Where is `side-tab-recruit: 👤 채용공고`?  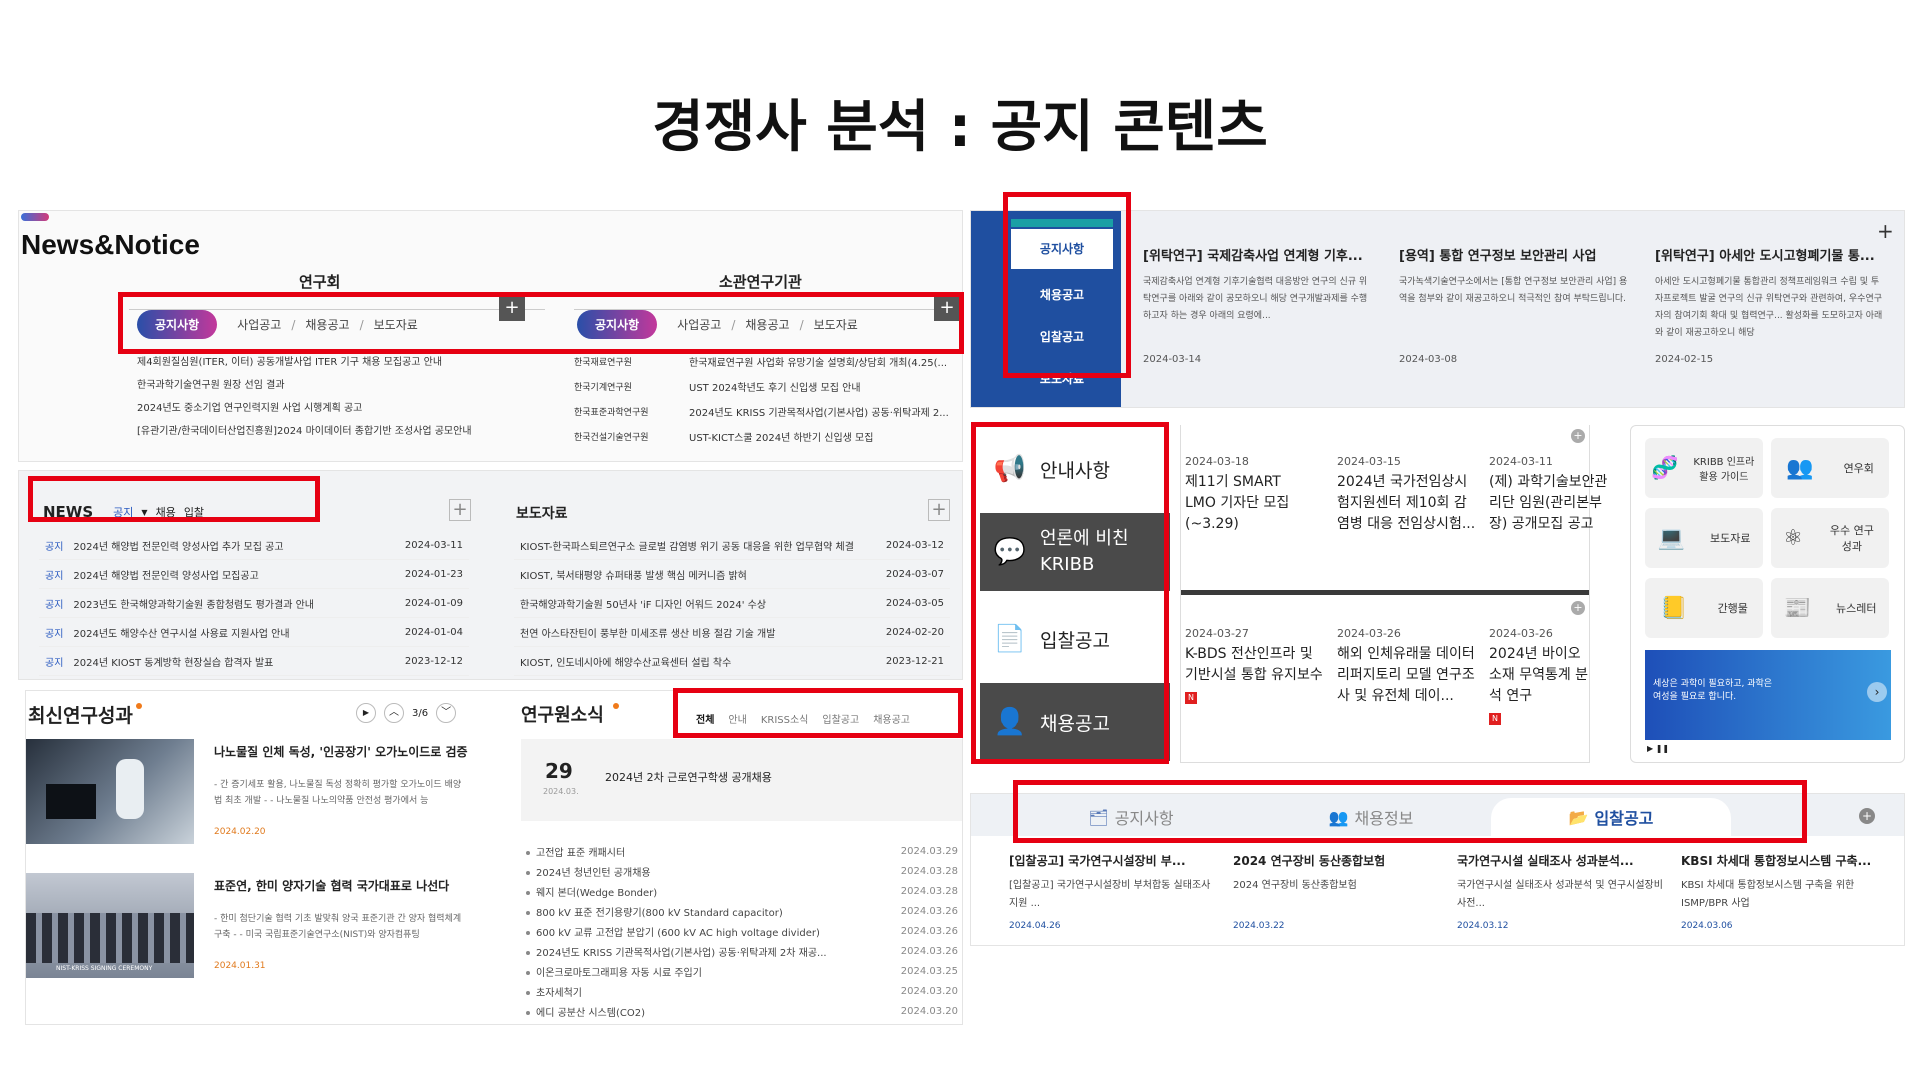 side-tab-recruit: 👤 채용공고 is located at coordinates (1075, 722).